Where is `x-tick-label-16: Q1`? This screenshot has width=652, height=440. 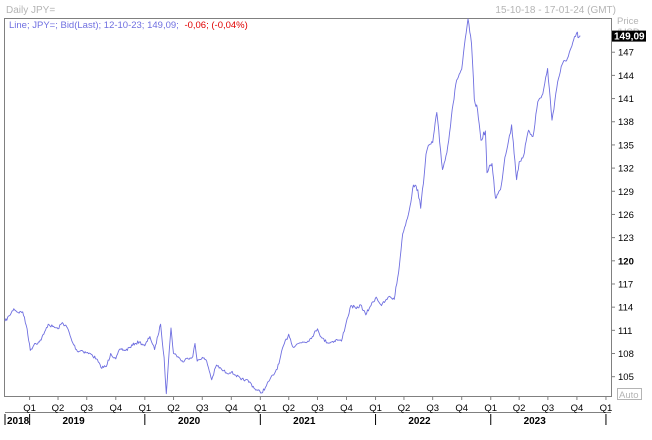
x-tick-label-16: Q1 is located at coordinates (490, 408).